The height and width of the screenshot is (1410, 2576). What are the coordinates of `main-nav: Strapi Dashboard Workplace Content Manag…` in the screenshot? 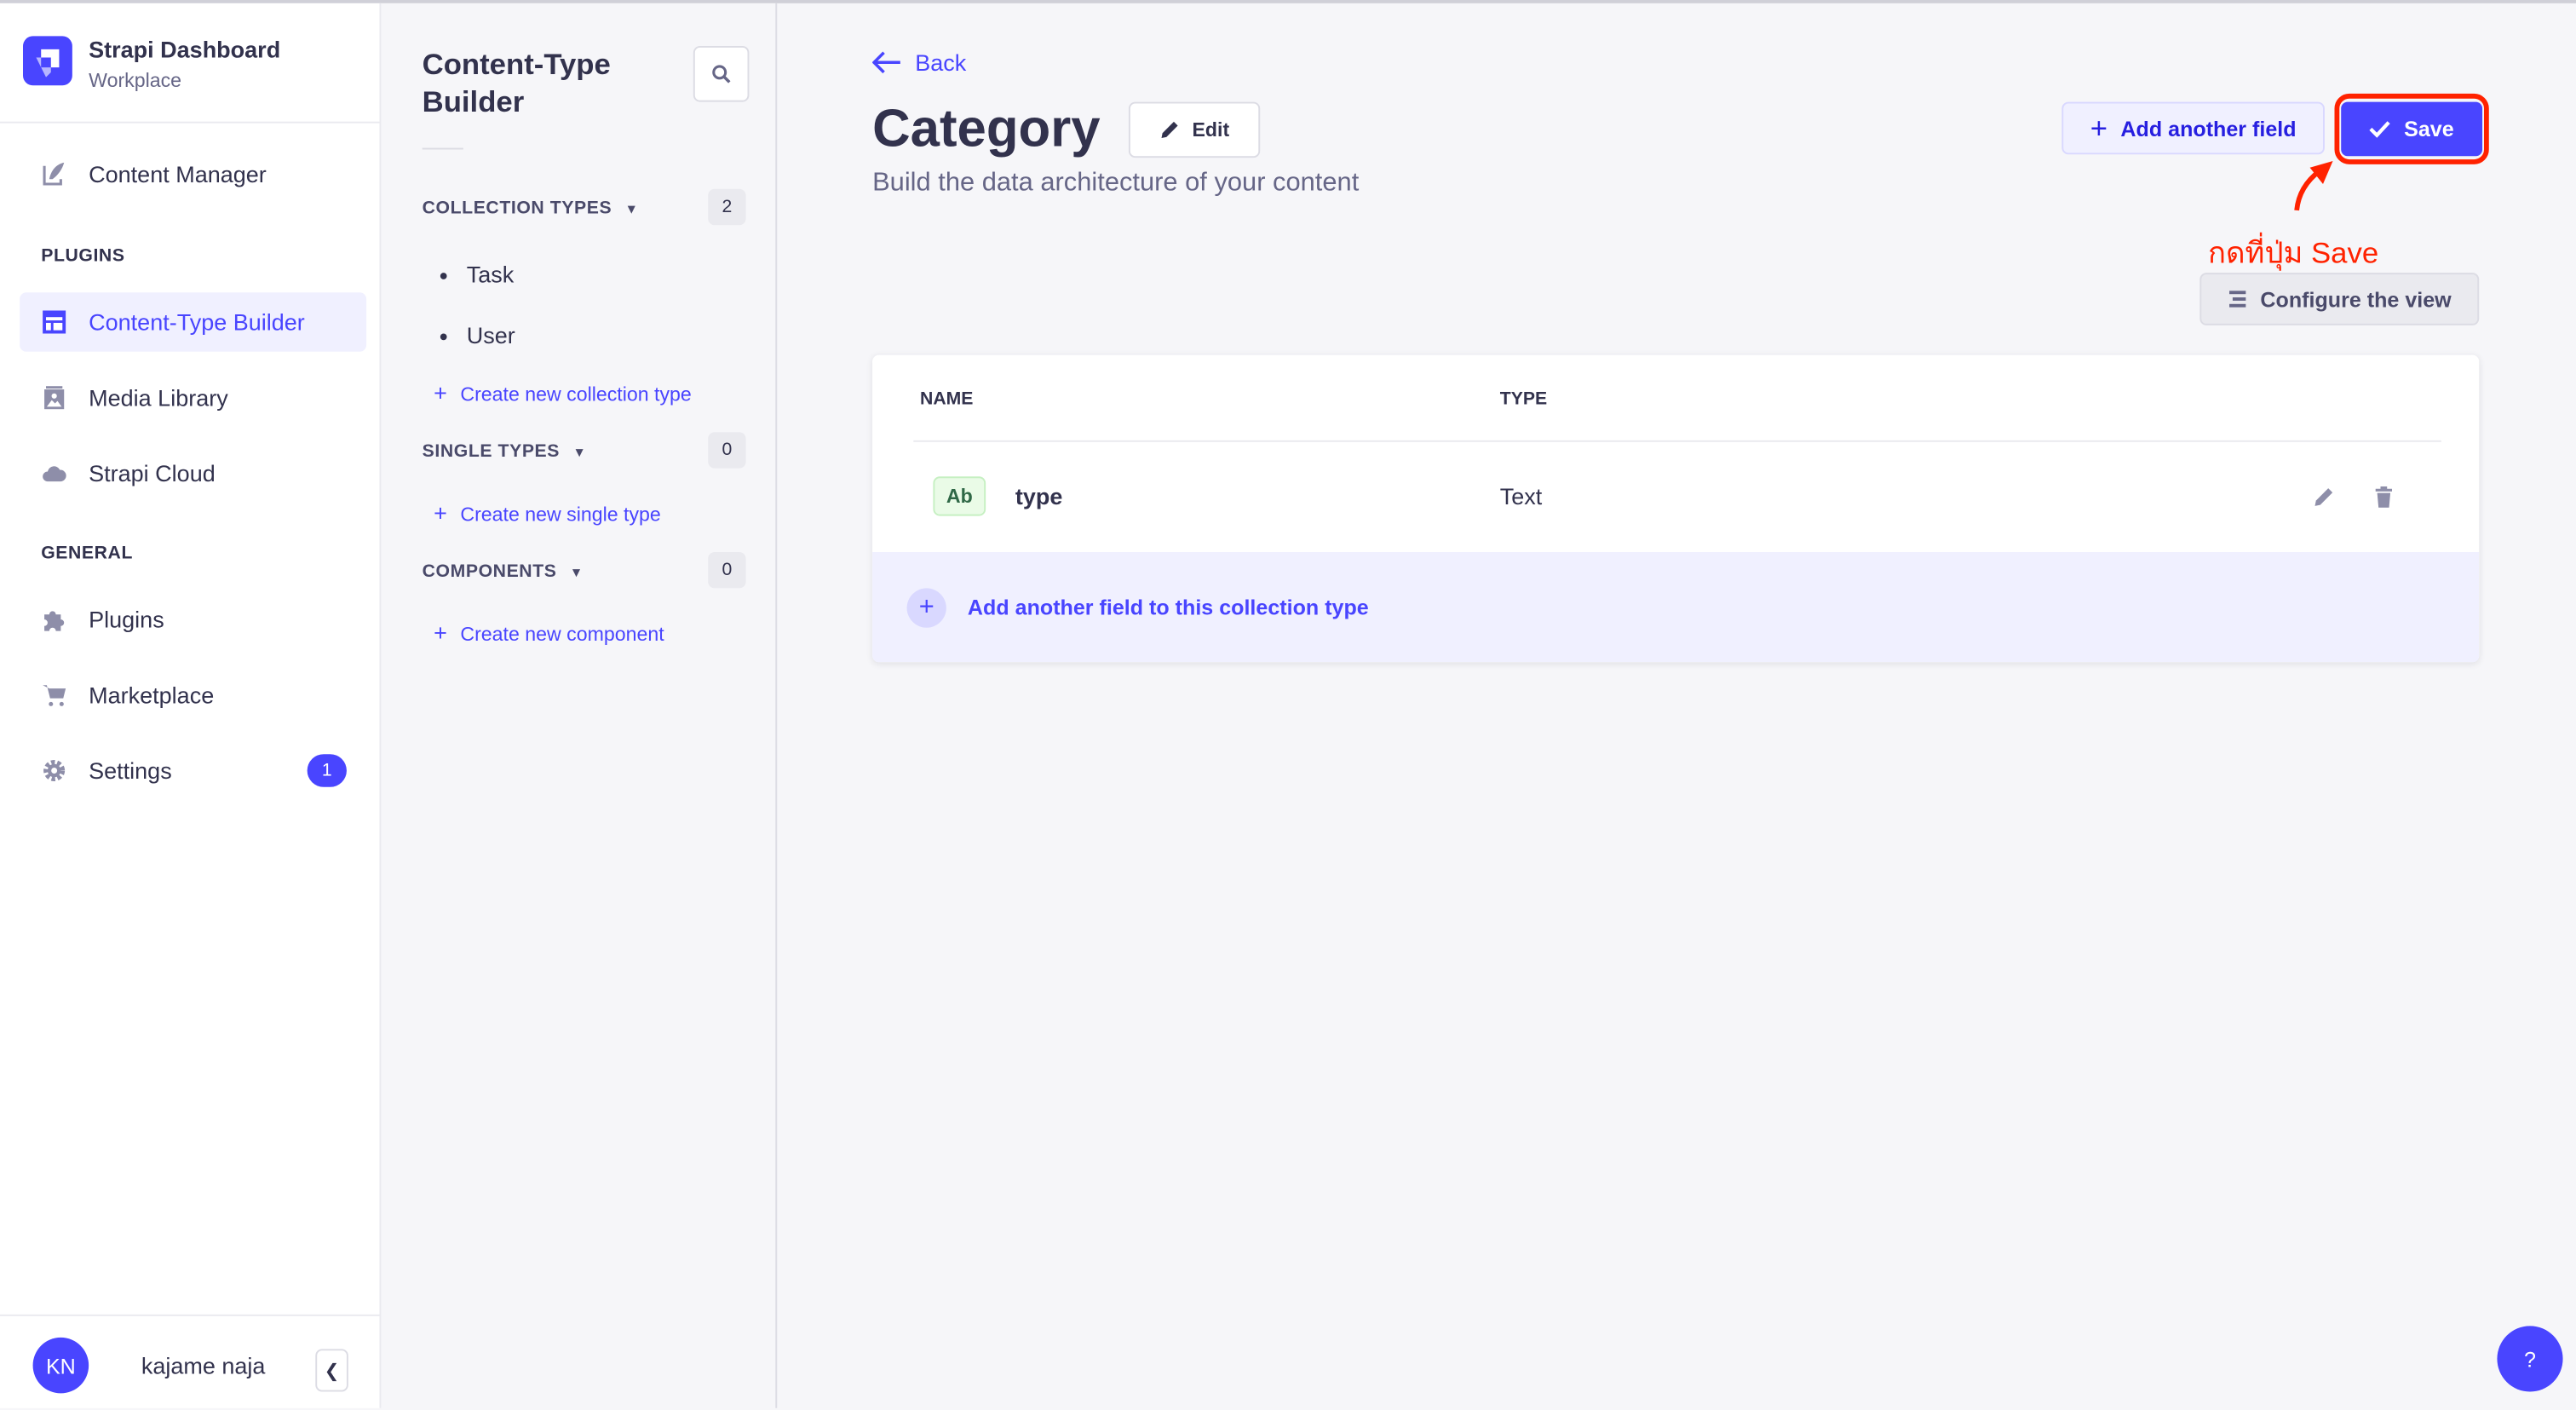 It's located at (191, 706).